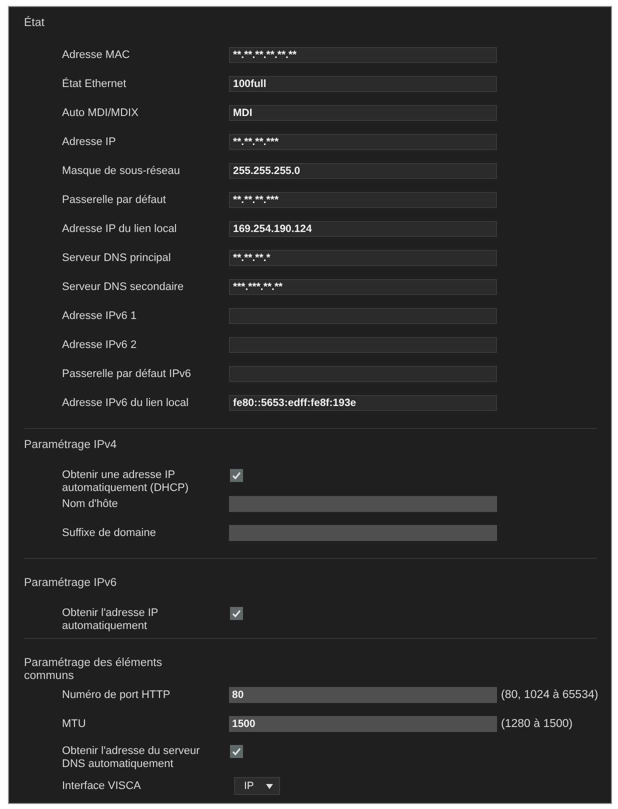 The width and height of the screenshot is (618, 809). I want to click on field-label: Adresse IPv6 du lien local, so click(126, 403).